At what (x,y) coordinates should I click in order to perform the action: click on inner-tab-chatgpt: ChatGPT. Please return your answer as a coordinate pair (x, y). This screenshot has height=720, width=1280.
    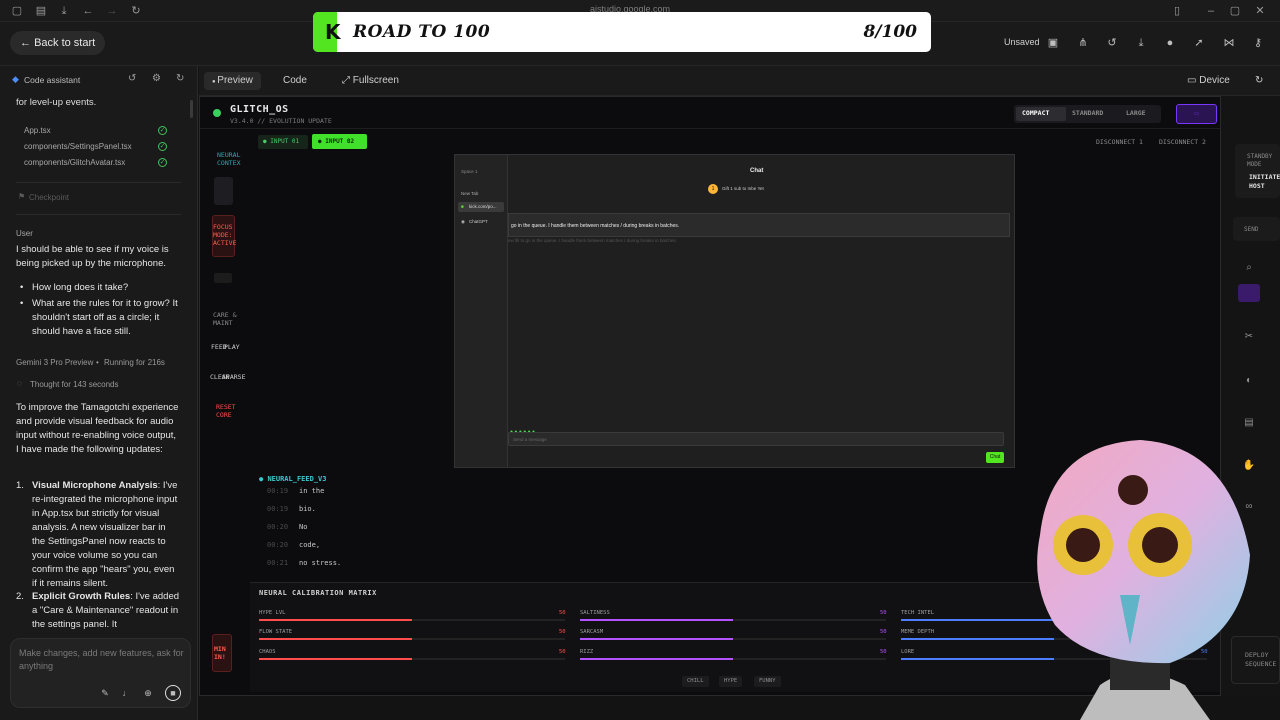
    Looking at the image, I should click on (478, 221).